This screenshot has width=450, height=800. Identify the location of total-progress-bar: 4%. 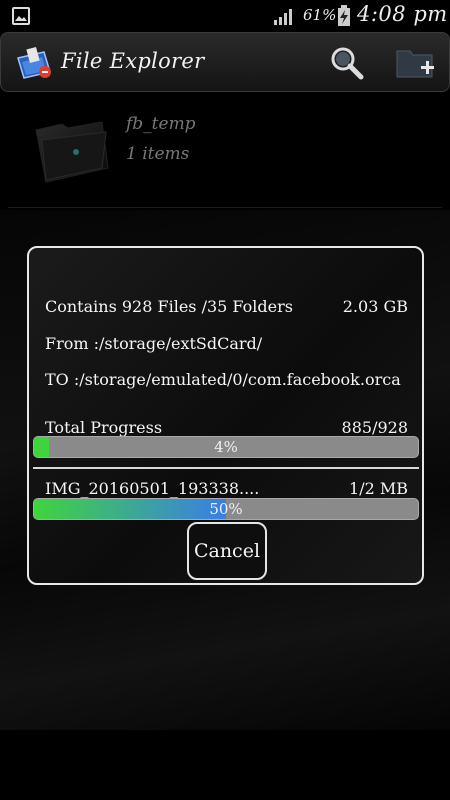
(226, 447).